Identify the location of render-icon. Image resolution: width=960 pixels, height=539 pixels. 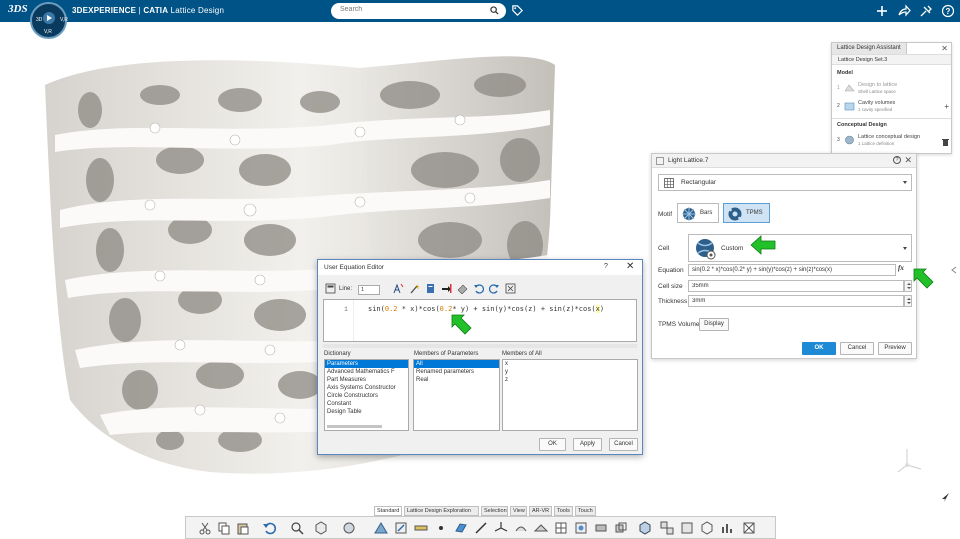
(349, 528).